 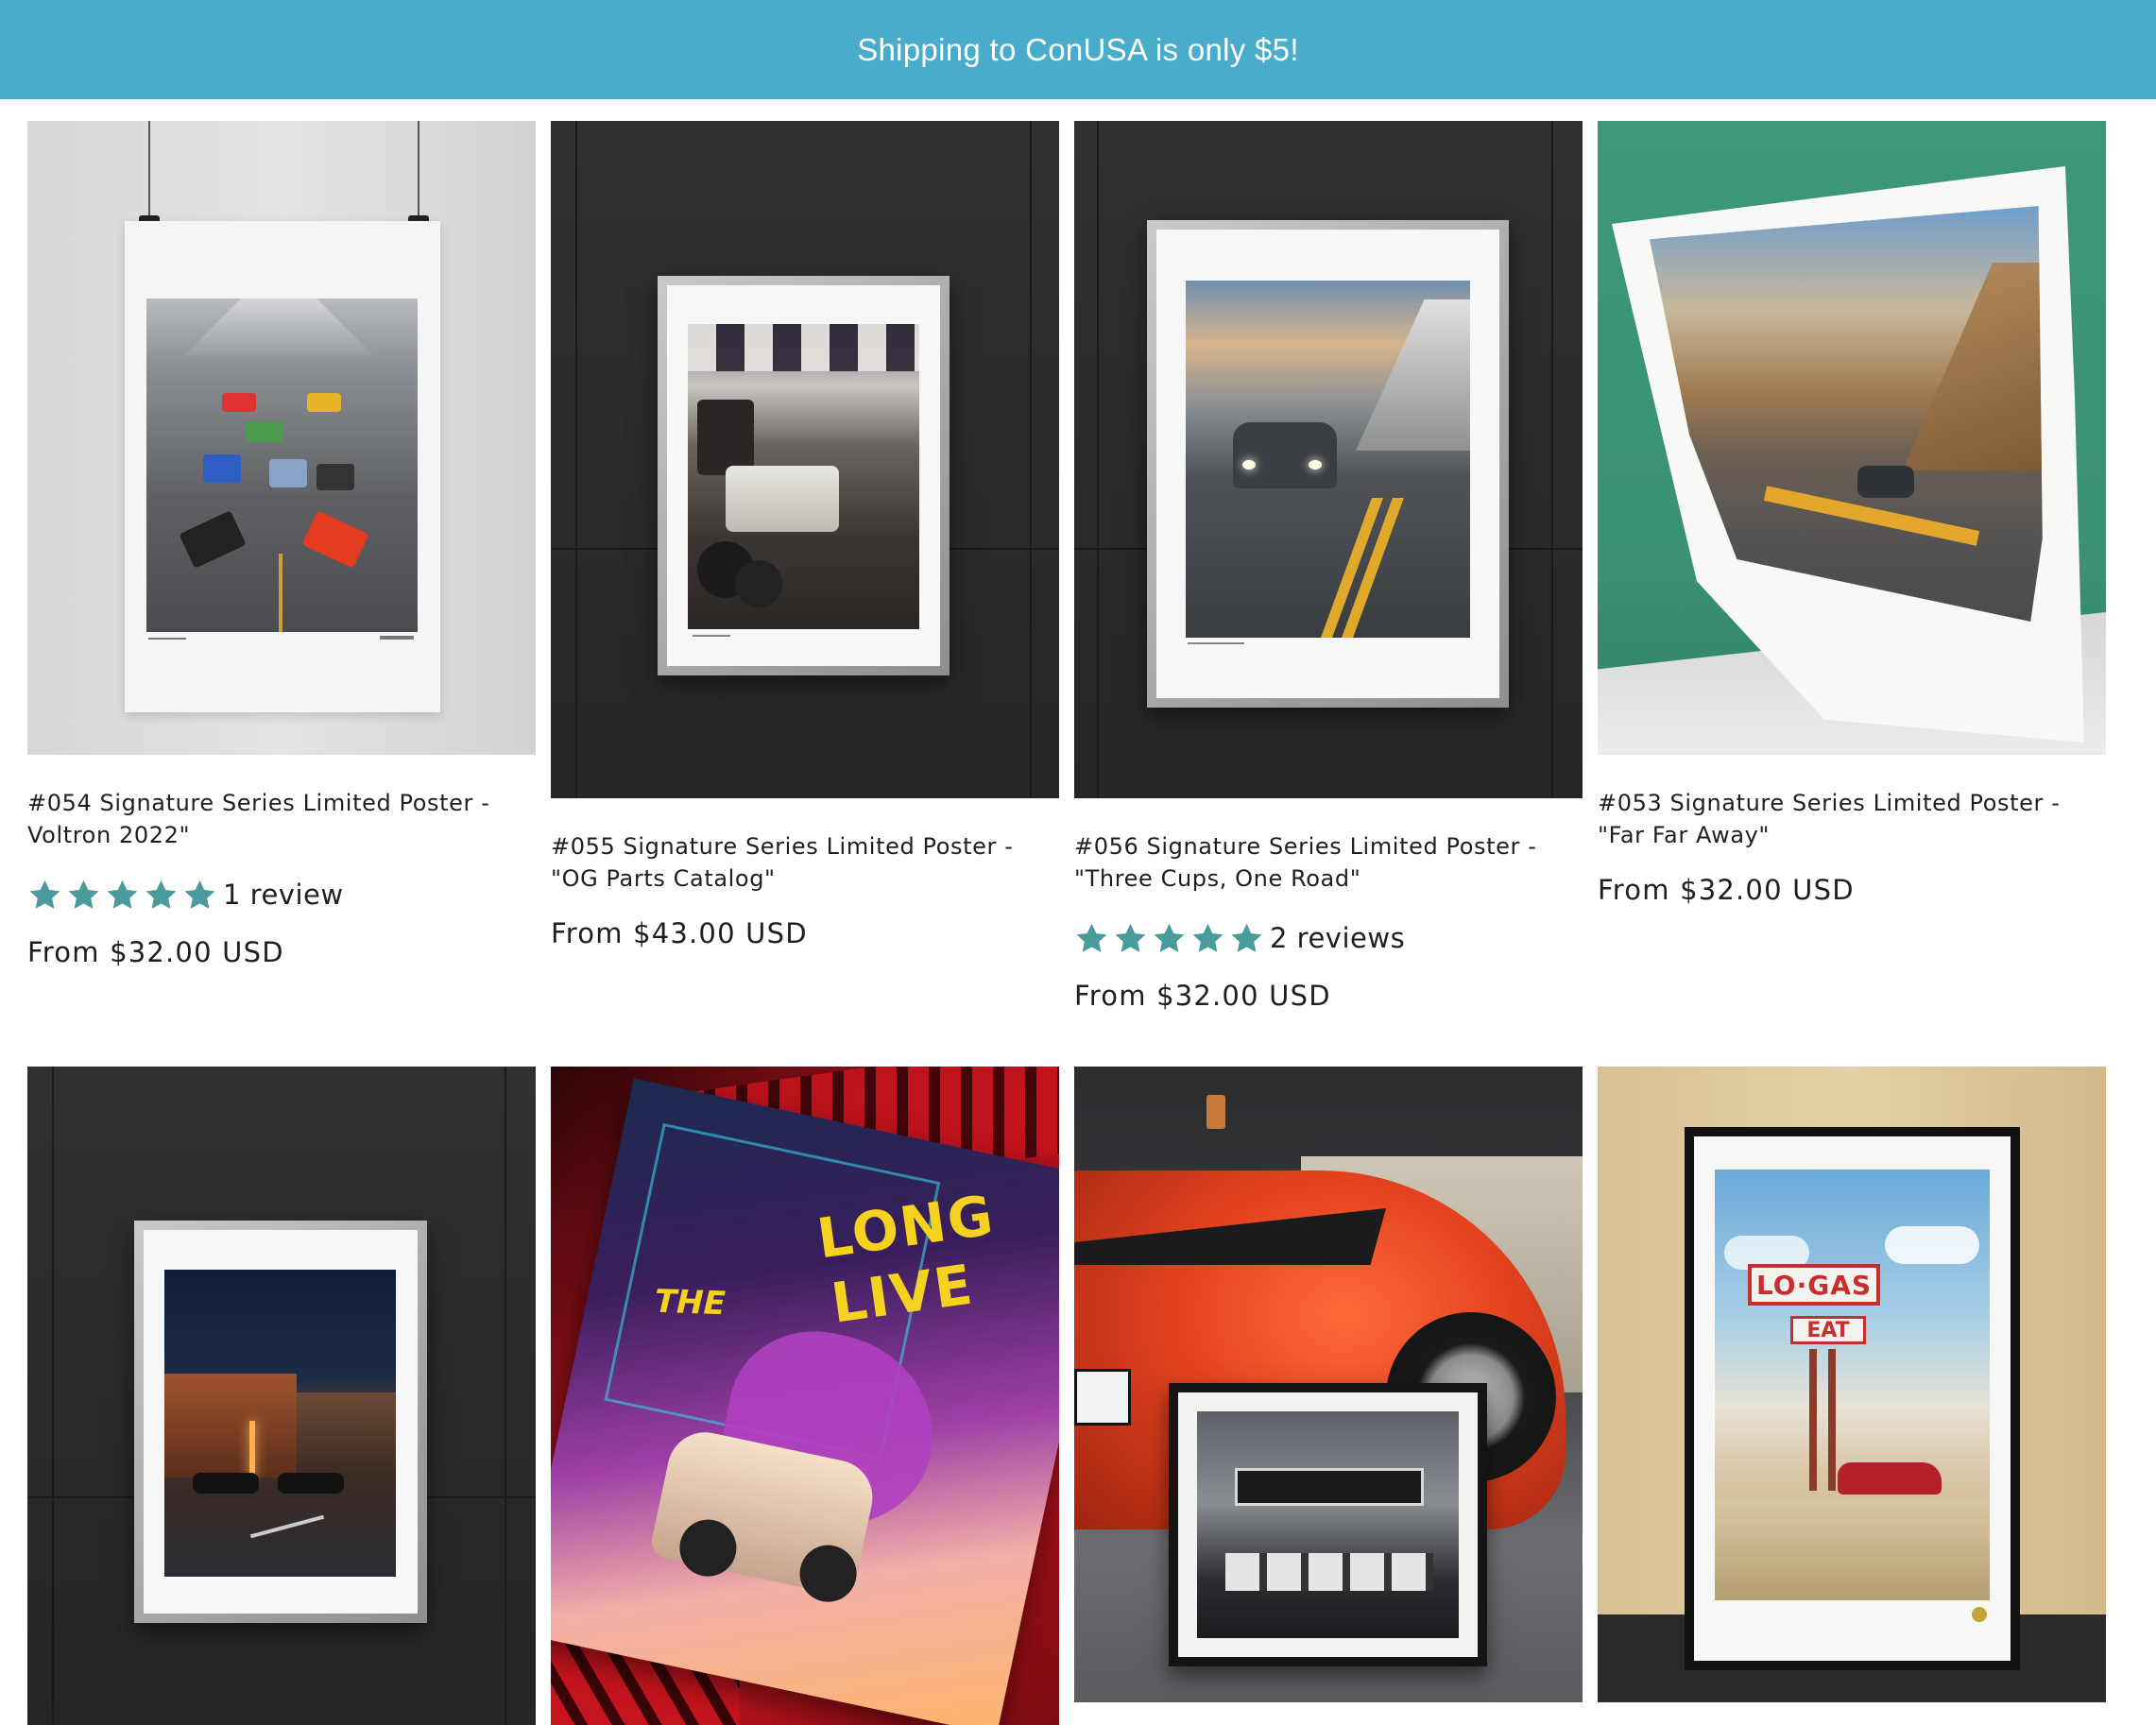 What do you see at coordinates (691, 1303) in the screenshot?
I see `artwork-text-the: THE` at bounding box center [691, 1303].